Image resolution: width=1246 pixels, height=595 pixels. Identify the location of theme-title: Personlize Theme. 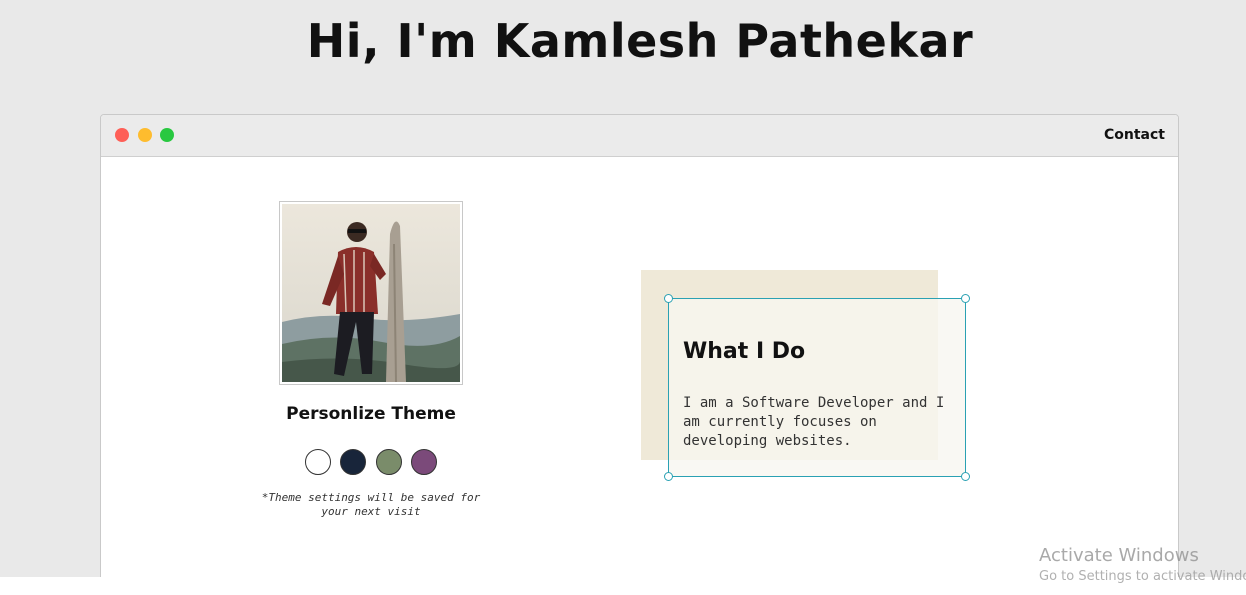
(371, 414).